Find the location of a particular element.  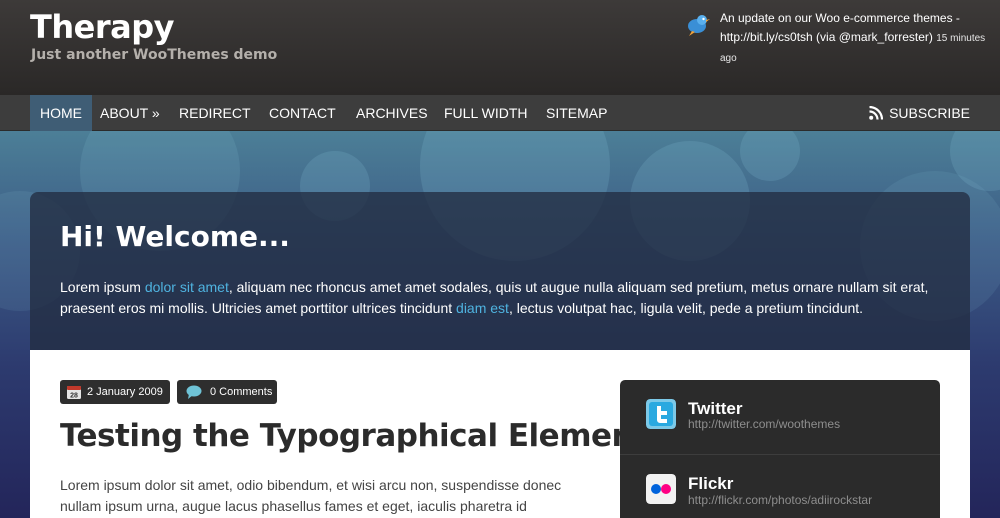

nav-item-home: HOME is located at coordinates (61, 113).